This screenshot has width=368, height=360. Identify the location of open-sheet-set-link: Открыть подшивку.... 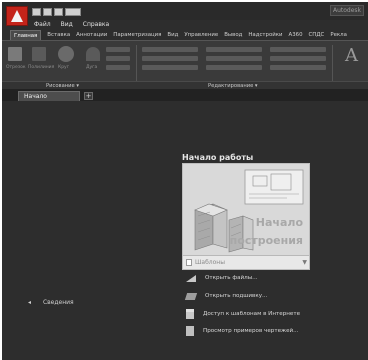
(225, 296).